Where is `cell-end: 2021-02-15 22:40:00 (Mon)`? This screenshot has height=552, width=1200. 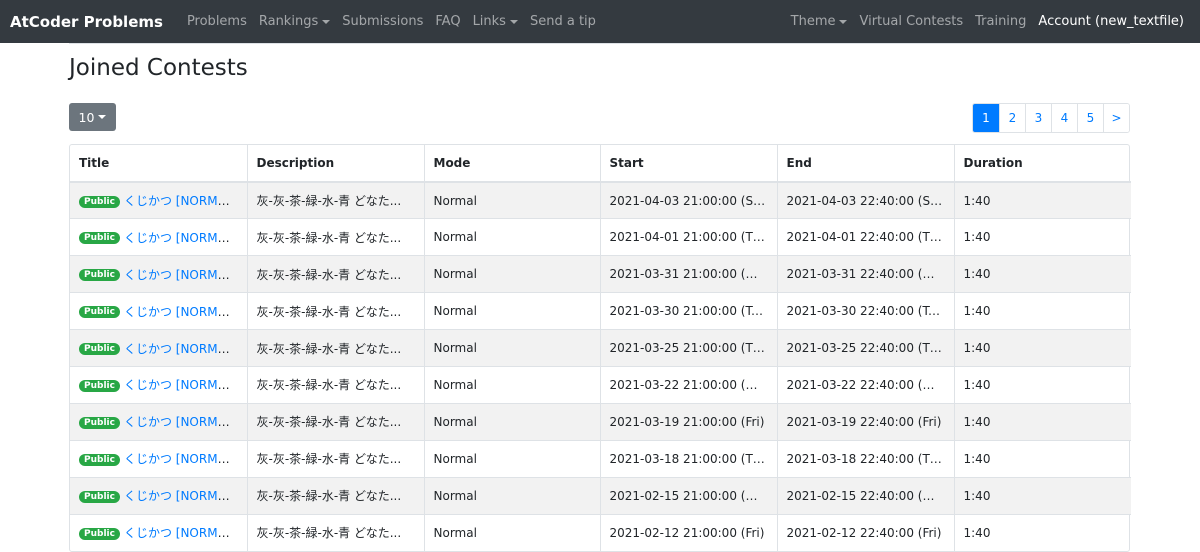
cell-end: 2021-02-15 22:40:00 (Mon) is located at coordinates (865, 495).